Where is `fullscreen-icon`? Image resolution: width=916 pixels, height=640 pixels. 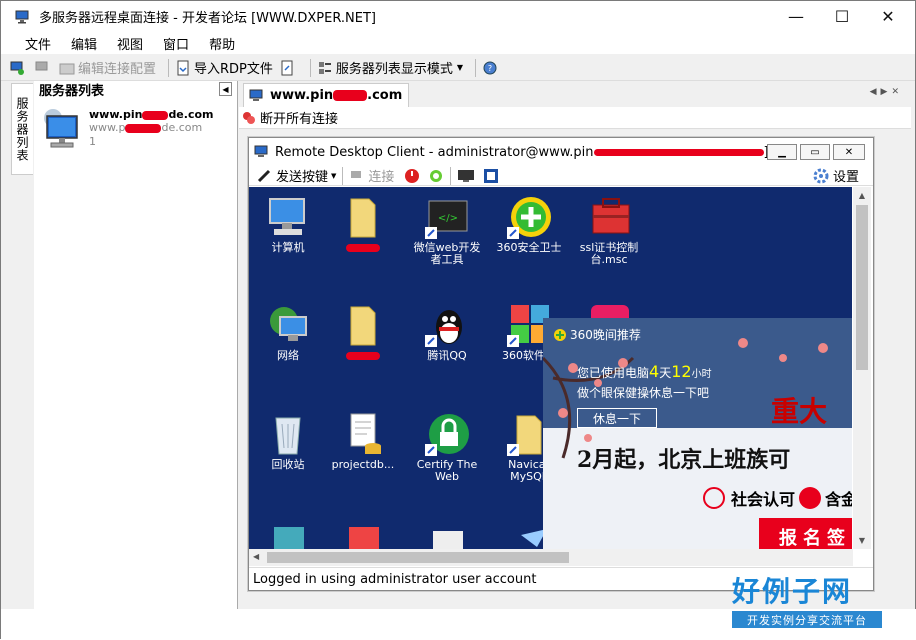
fullscreen-icon is located at coordinates (466, 176).